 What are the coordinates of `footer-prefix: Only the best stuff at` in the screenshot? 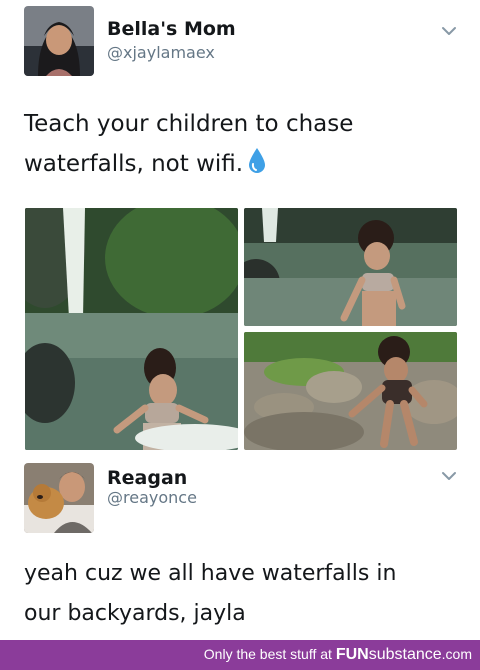 It's located at (267, 654).